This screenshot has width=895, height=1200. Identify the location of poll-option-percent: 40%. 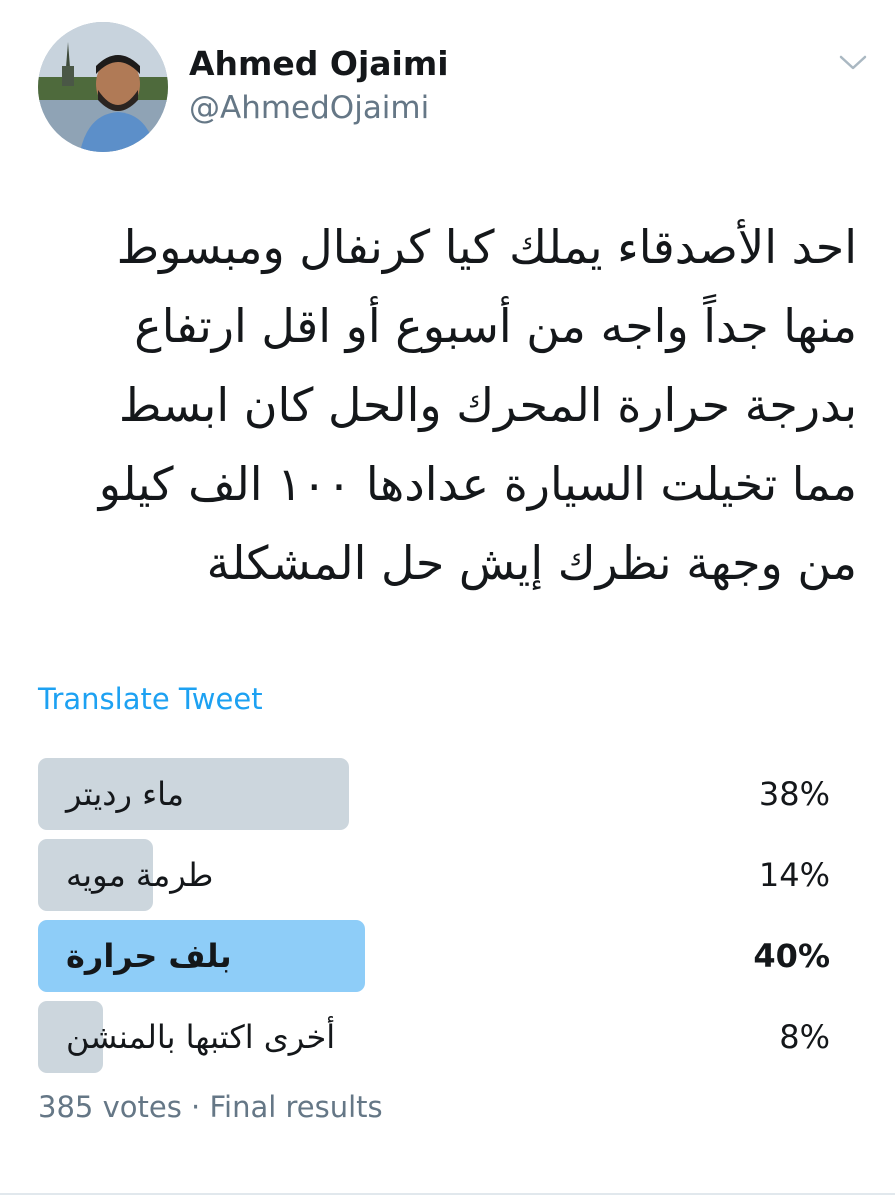
(791, 956).